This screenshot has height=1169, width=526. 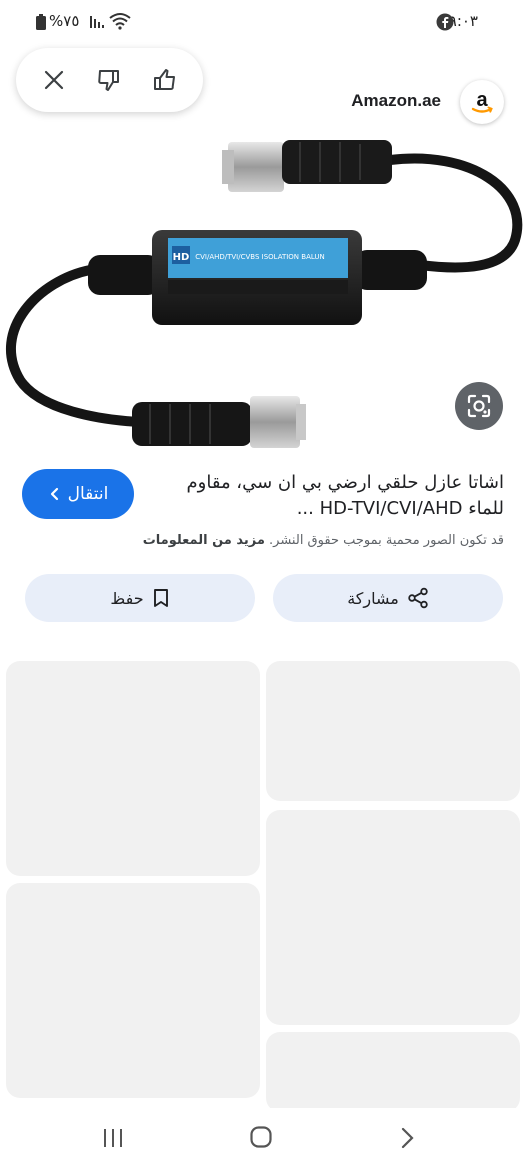 I want to click on like-button, so click(x=164, y=80).